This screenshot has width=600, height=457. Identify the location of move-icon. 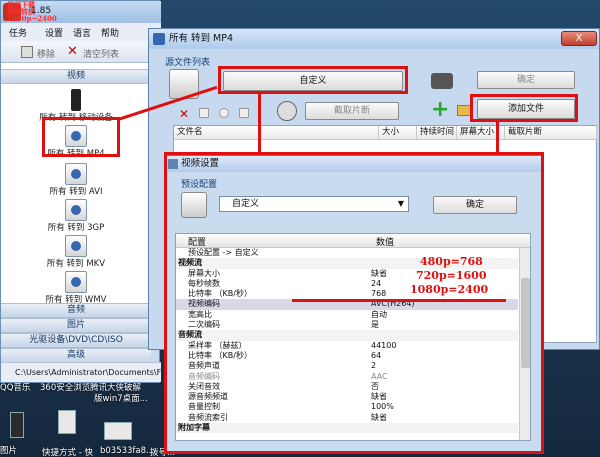
(204, 113).